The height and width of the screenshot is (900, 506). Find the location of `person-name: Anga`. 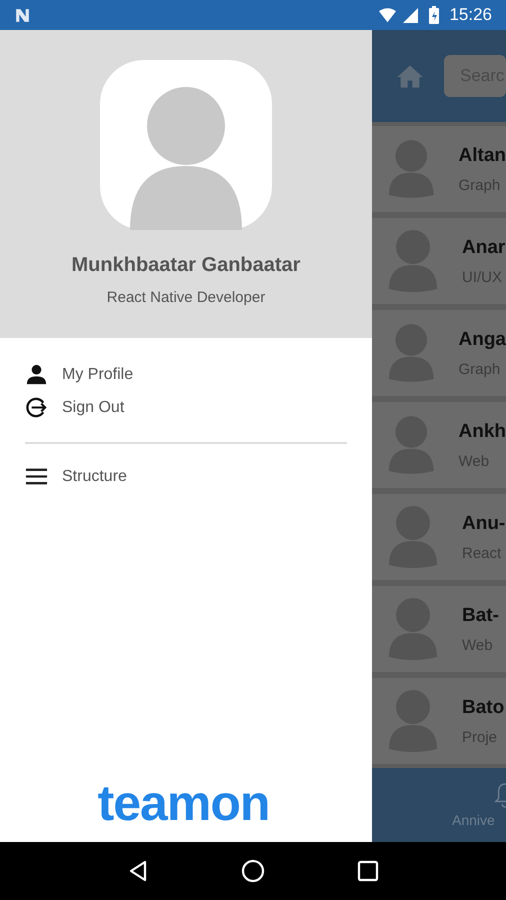

person-name: Anga is located at coordinates (482, 339).